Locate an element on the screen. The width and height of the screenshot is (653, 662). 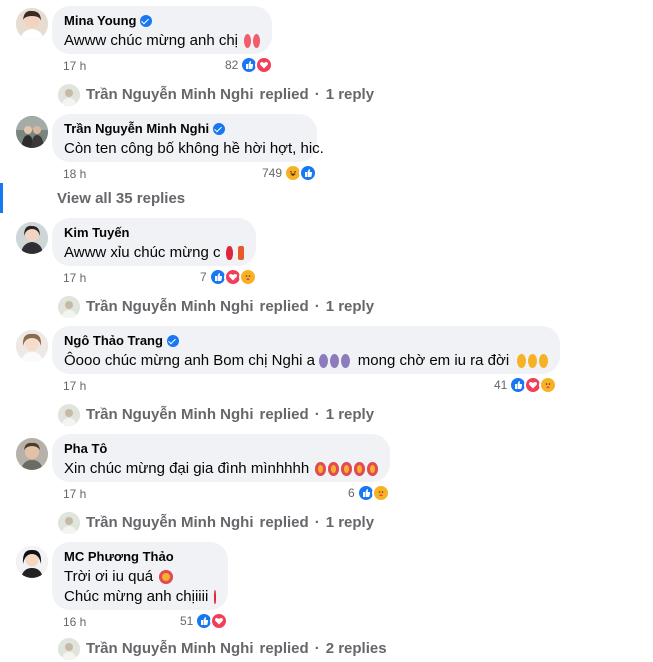
author-name: Ngô Thảo Trang is located at coordinates (113, 341).